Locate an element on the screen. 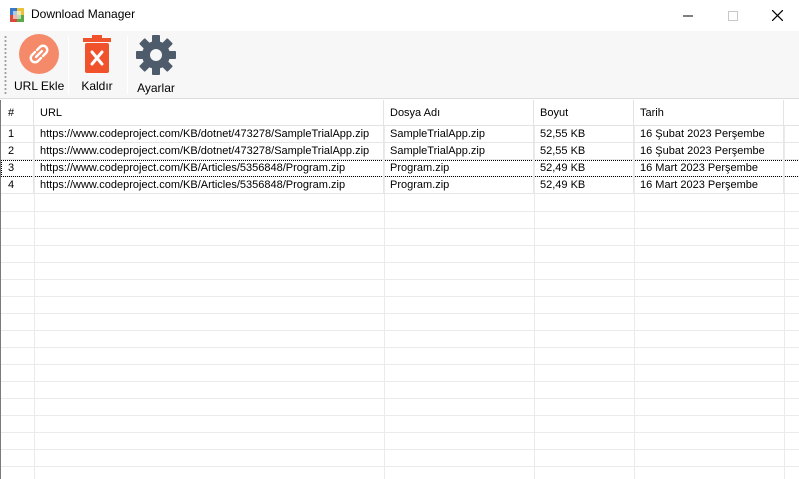 This screenshot has height=479, width=799. close-button is located at coordinates (776, 15).